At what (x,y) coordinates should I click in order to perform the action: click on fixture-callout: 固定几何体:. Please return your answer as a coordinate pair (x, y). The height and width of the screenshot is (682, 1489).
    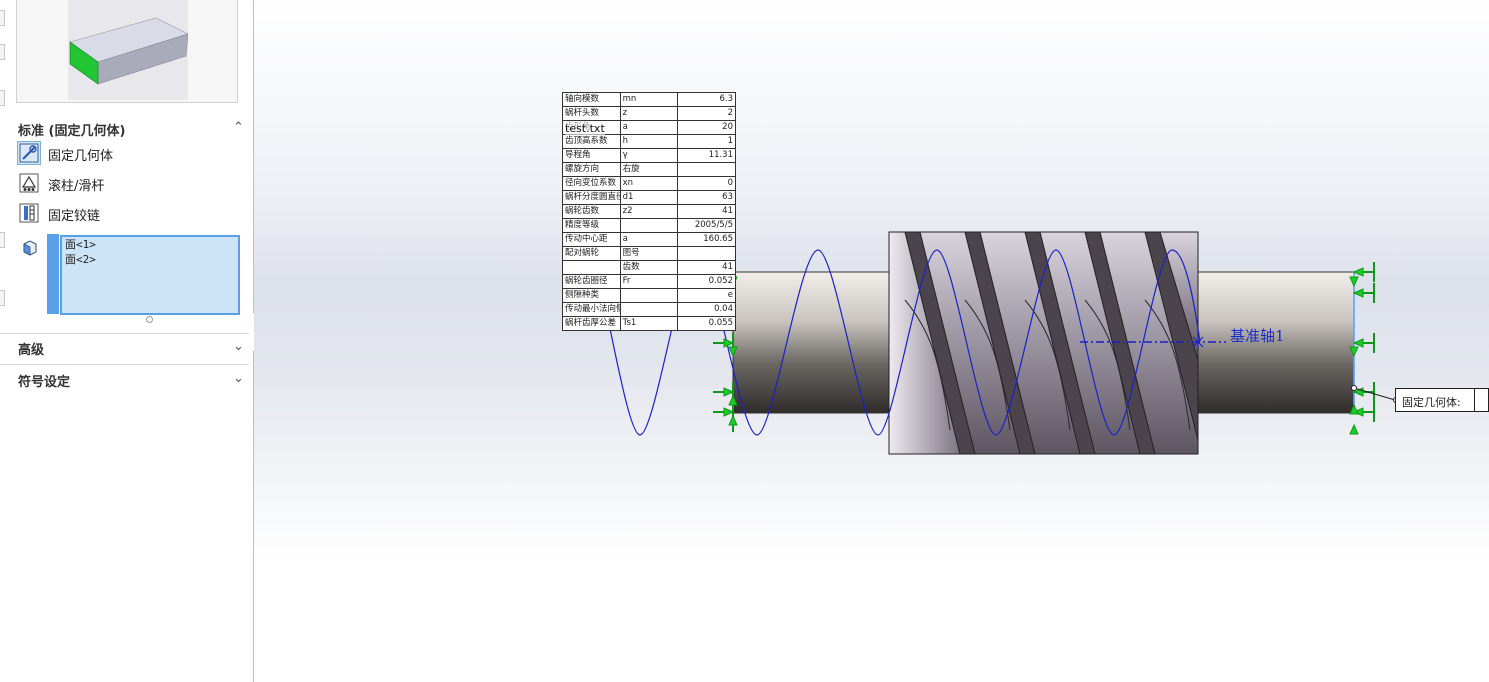
    Looking at the image, I should click on (1442, 400).